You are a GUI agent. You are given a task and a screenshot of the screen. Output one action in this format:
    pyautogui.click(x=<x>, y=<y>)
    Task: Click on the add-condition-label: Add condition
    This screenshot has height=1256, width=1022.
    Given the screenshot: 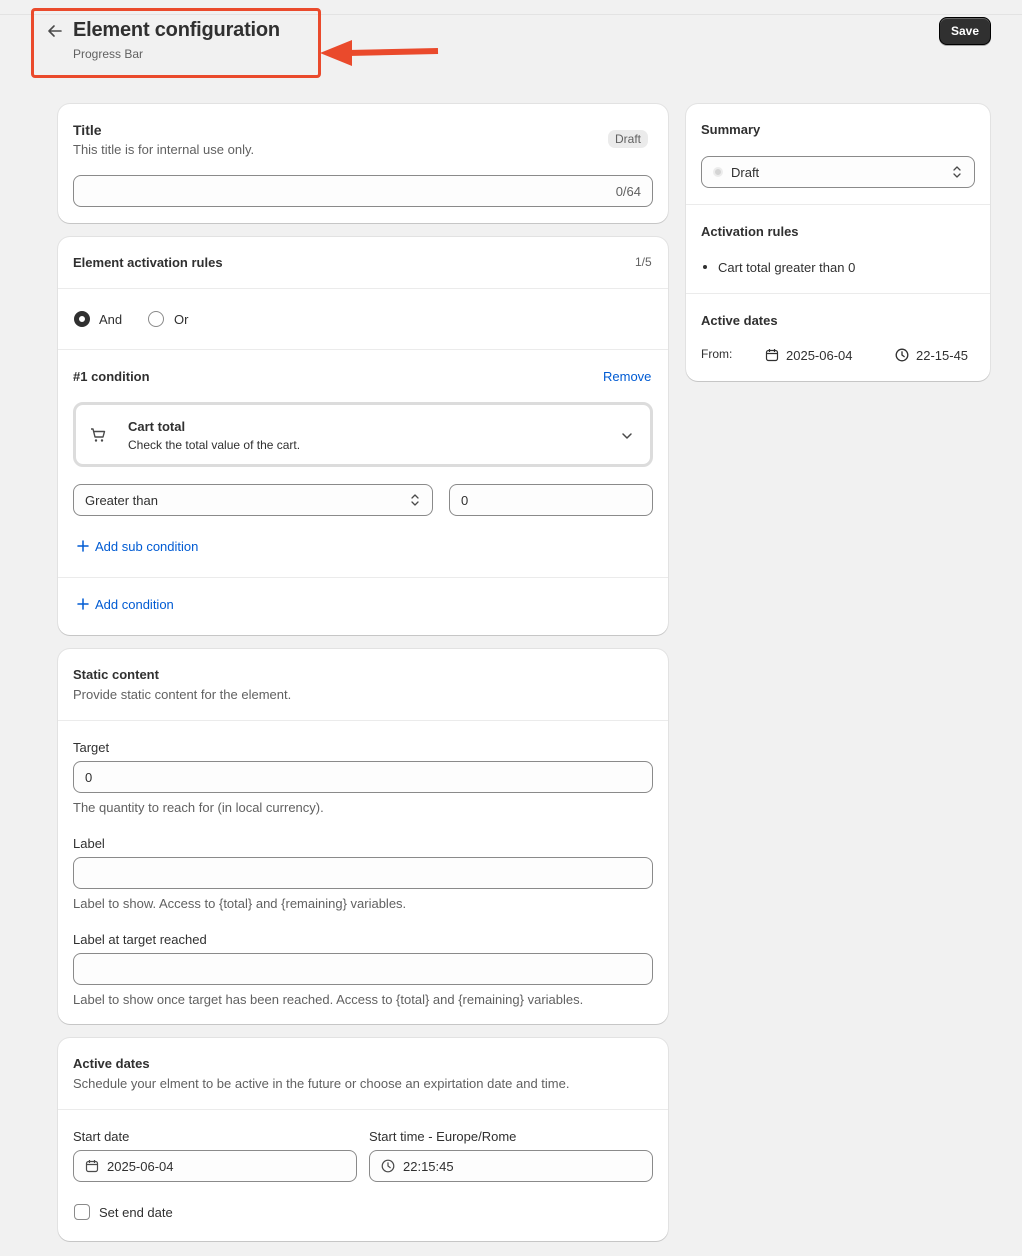 What is the action you would take?
    pyautogui.click(x=134, y=604)
    